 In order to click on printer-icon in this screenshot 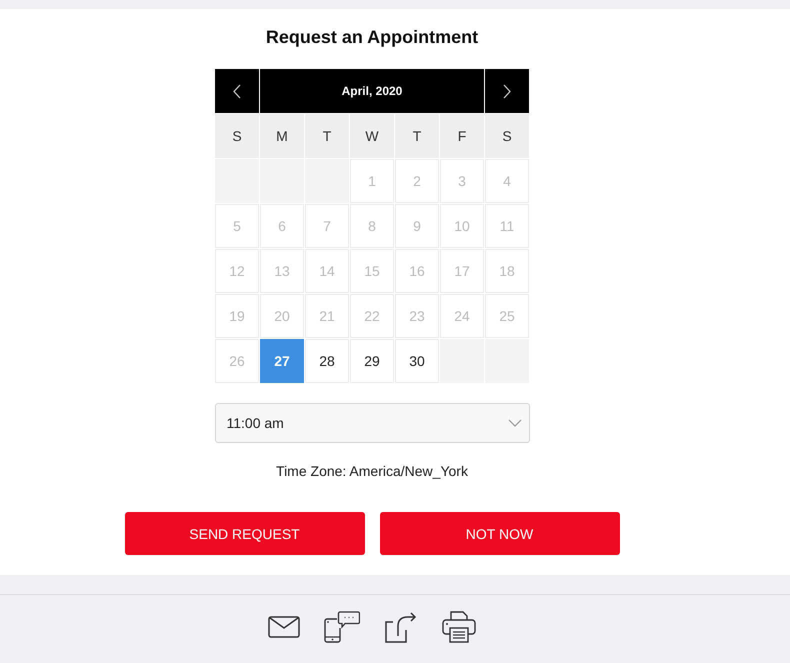, I will do `click(459, 627)`.